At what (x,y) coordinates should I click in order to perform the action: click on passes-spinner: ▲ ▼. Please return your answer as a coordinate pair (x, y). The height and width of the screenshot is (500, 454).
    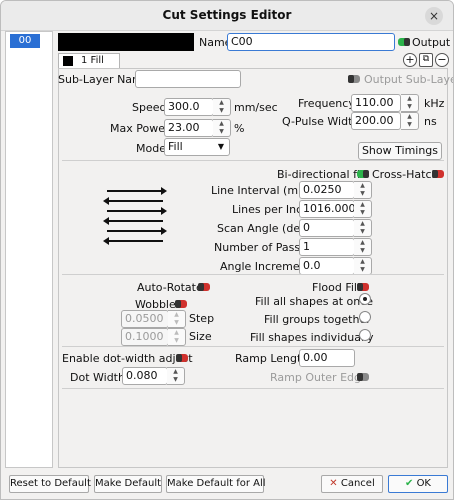
    Looking at the image, I should click on (363, 247).